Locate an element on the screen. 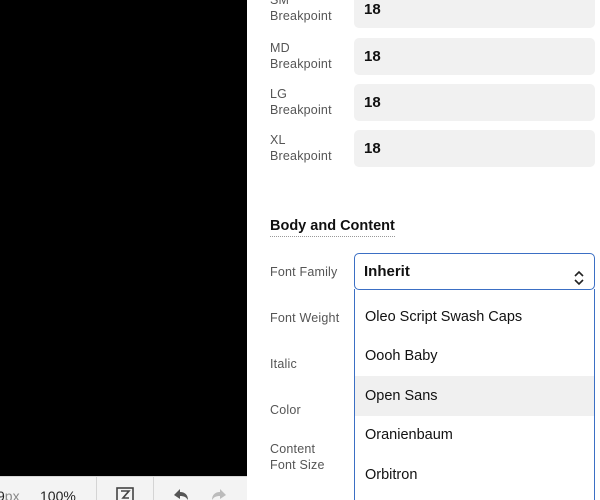 The width and height of the screenshot is (600, 500). font-family-label: Font Family is located at coordinates (304, 272).